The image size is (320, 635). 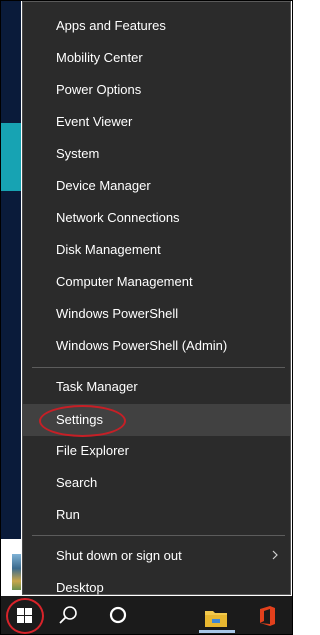 I want to click on menu-item-label: Computer Management, so click(x=124, y=281).